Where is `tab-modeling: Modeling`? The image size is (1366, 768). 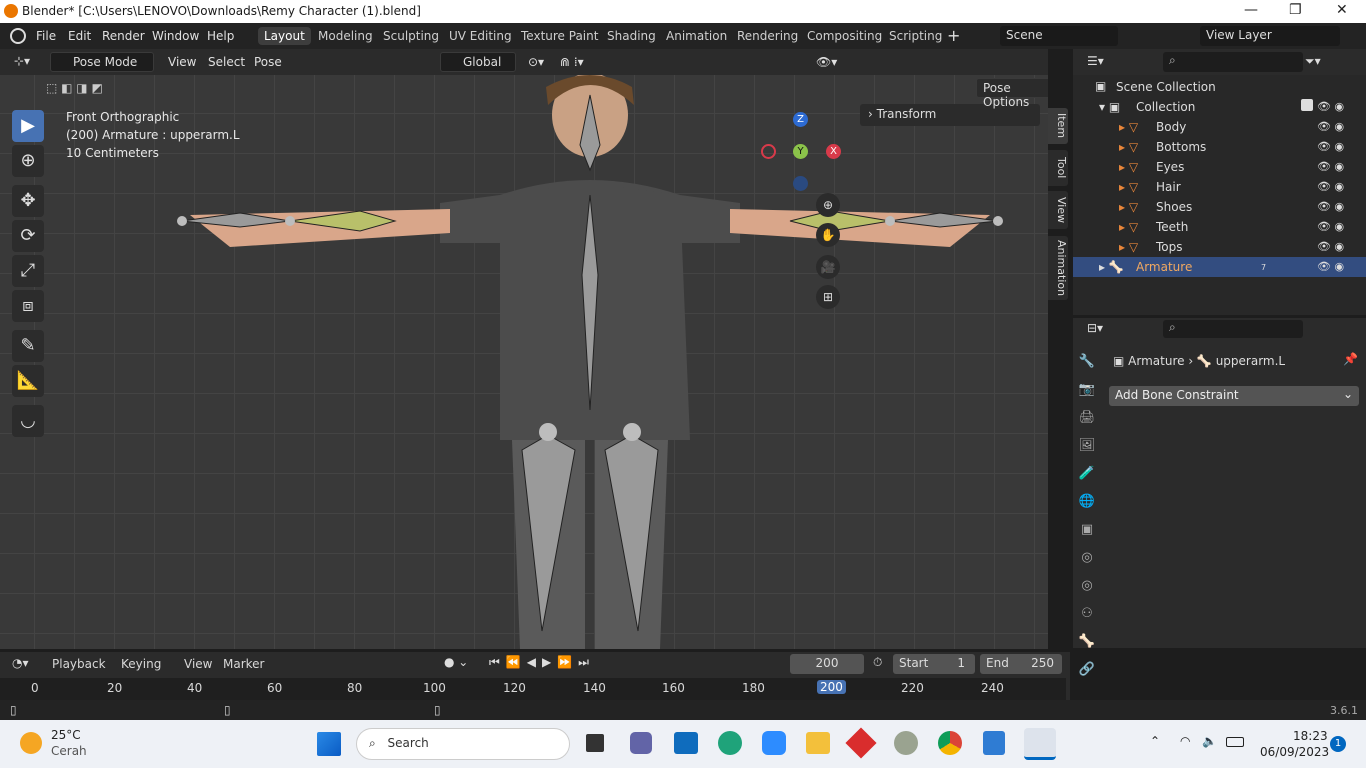 tab-modeling: Modeling is located at coordinates (345, 36).